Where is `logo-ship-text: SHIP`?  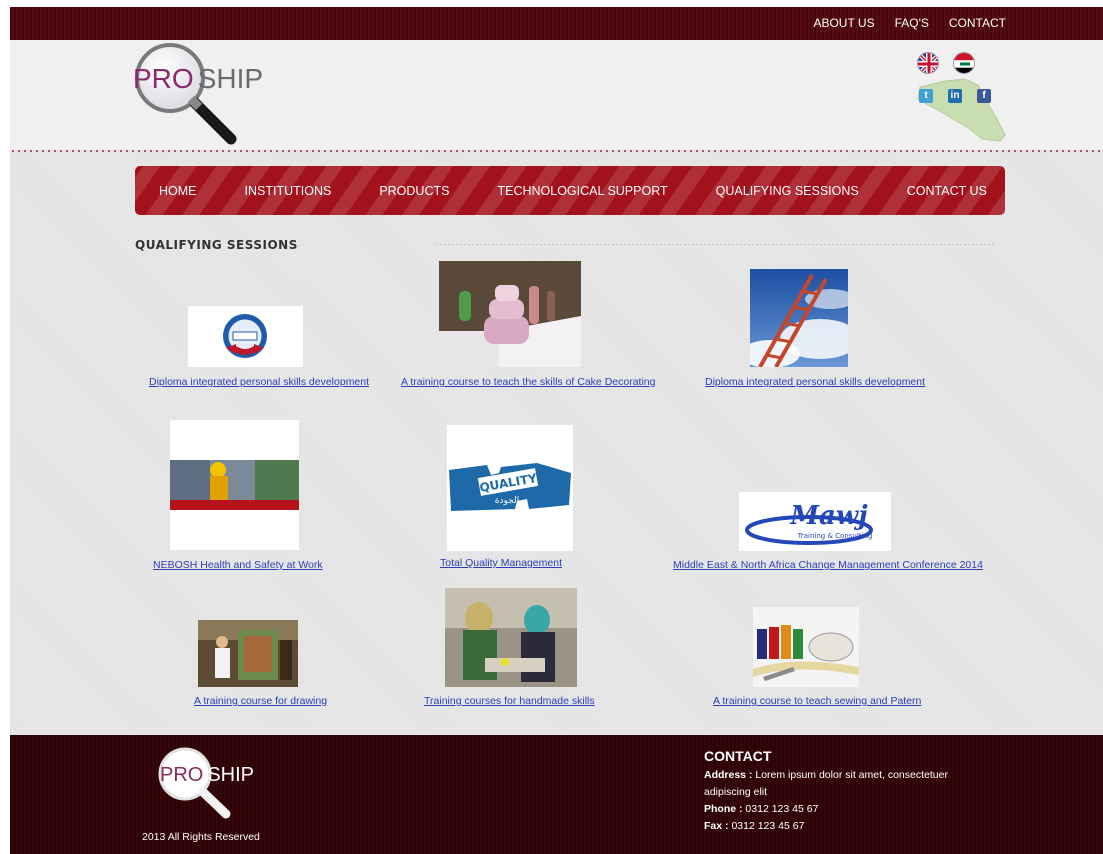
logo-ship-text: SHIP is located at coordinates (230, 78).